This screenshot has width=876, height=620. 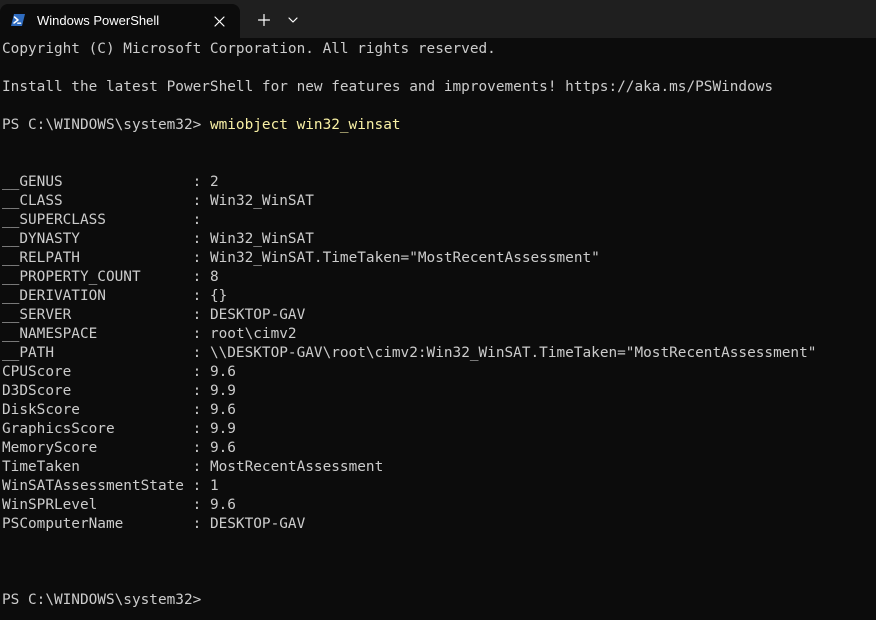 What do you see at coordinates (71, 277) in the screenshot?
I see `property-name: __PROPERTY_COUNT` at bounding box center [71, 277].